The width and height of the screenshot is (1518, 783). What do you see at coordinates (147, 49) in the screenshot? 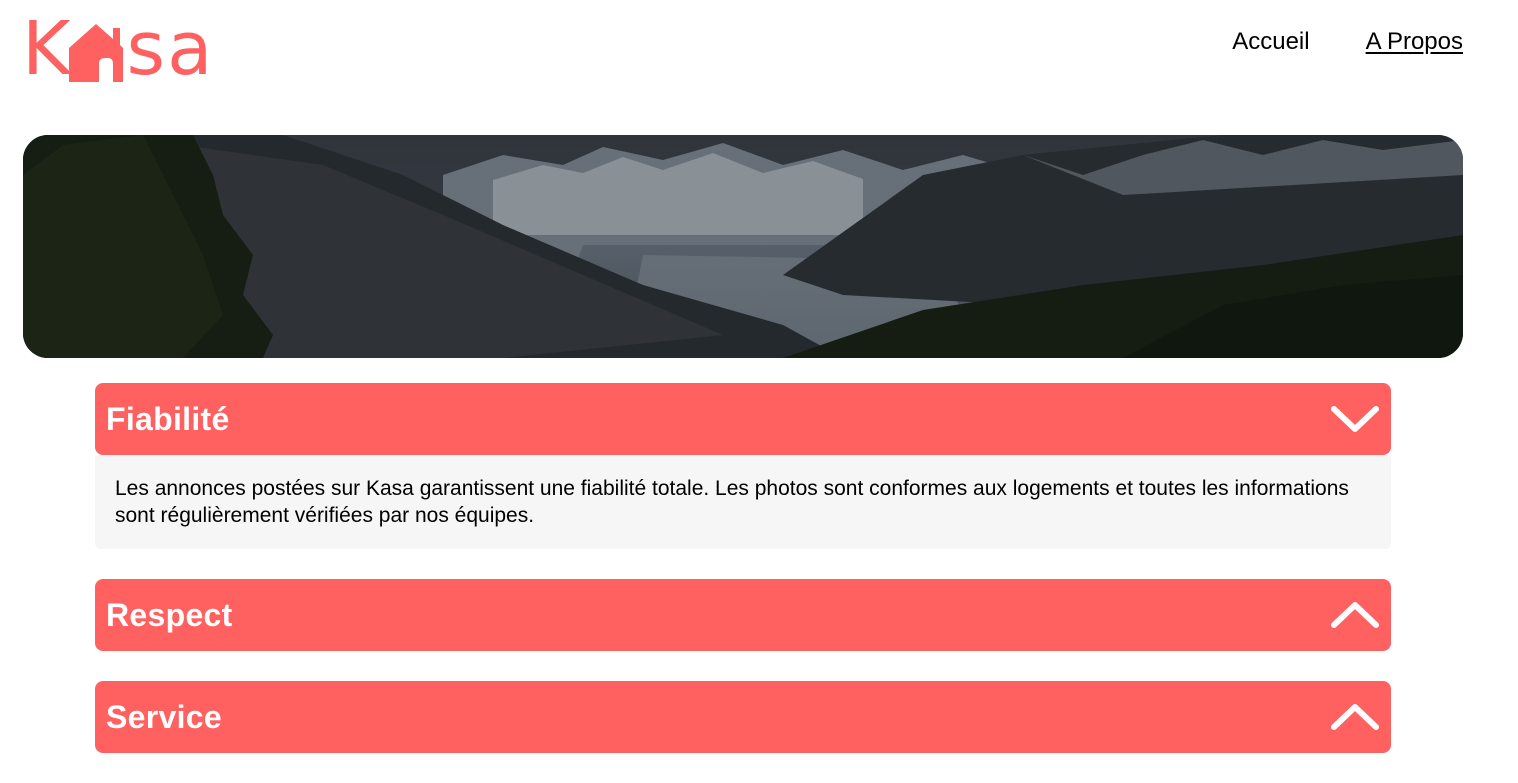
I see `logo-letter-s: s` at bounding box center [147, 49].